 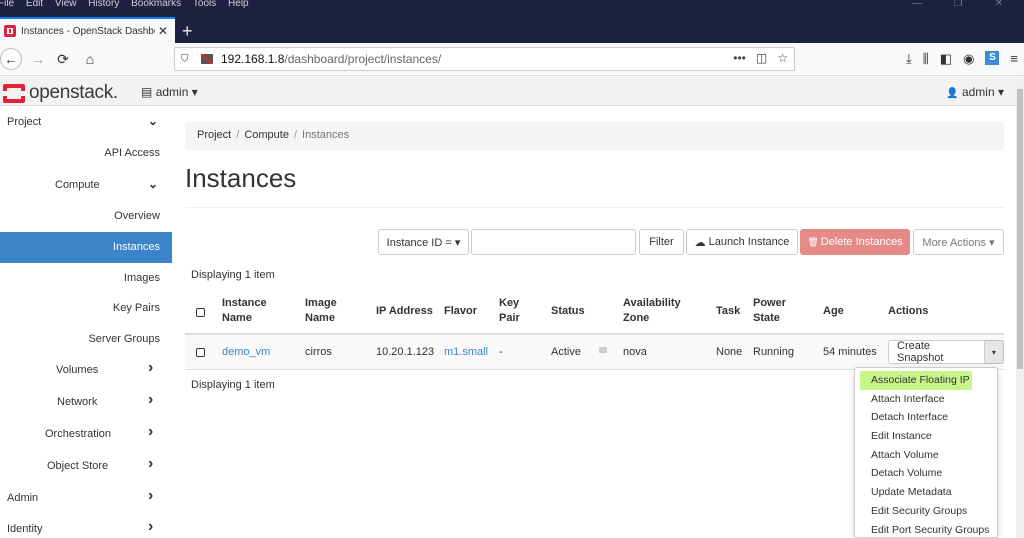 What do you see at coordinates (156, 4) in the screenshot?
I see `menu-bookmarks: Bookmarks` at bounding box center [156, 4].